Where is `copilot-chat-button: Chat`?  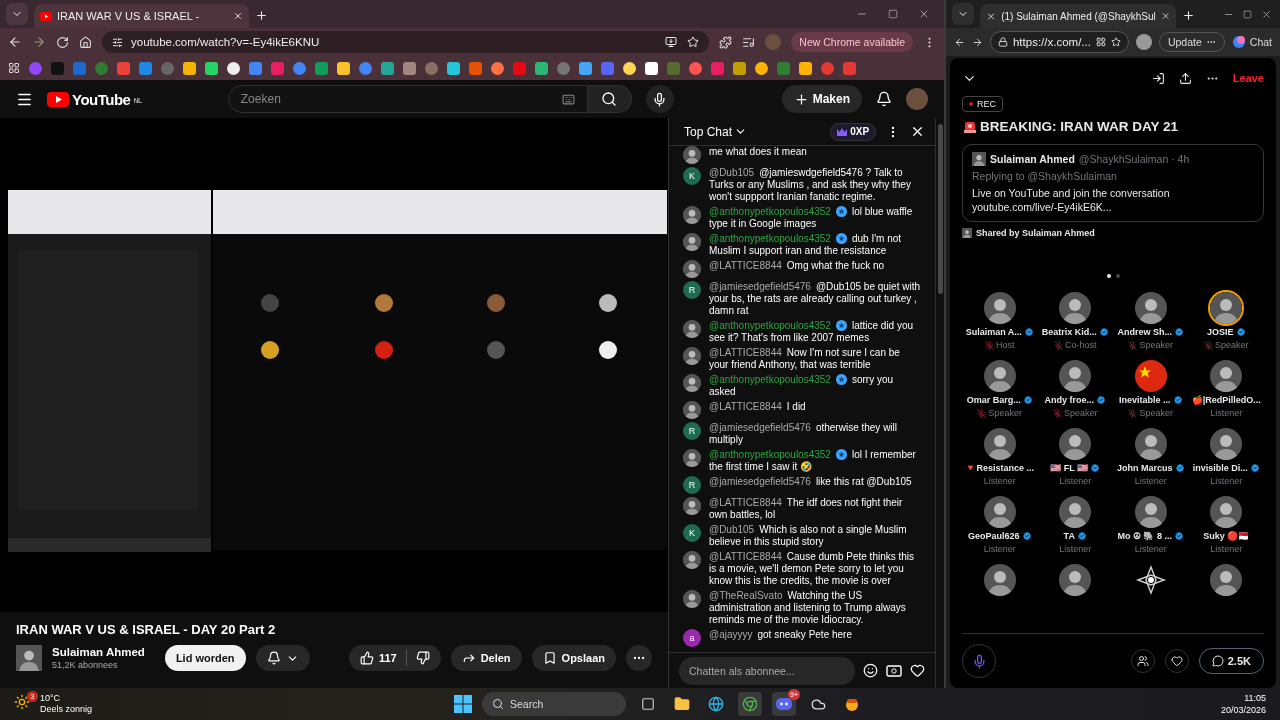
copilot-chat-button: Chat is located at coordinates (1251, 42).